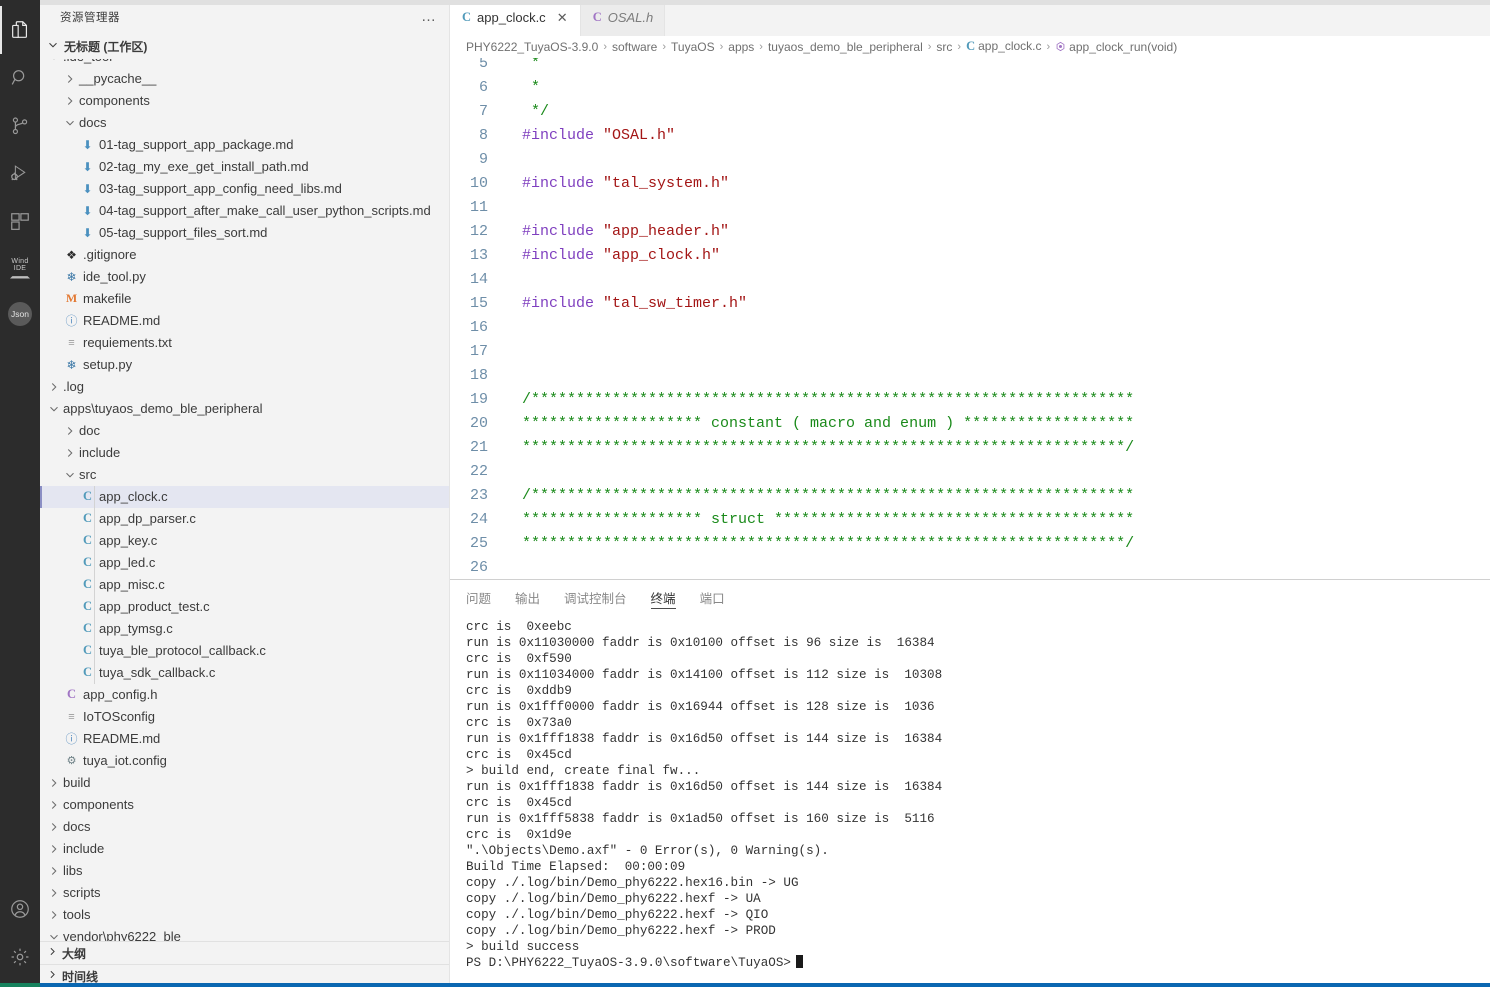 The height and width of the screenshot is (987, 1490). I want to click on breadcrumb-item: software, so click(634, 47).